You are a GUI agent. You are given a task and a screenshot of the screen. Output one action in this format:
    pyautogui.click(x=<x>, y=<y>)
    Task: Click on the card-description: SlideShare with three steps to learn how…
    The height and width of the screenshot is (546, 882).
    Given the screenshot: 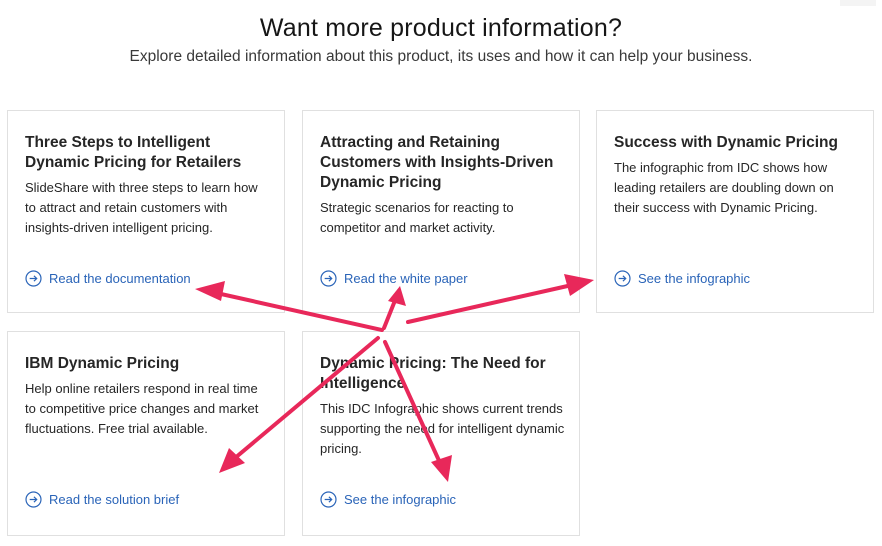 What is the action you would take?
    pyautogui.click(x=141, y=207)
    